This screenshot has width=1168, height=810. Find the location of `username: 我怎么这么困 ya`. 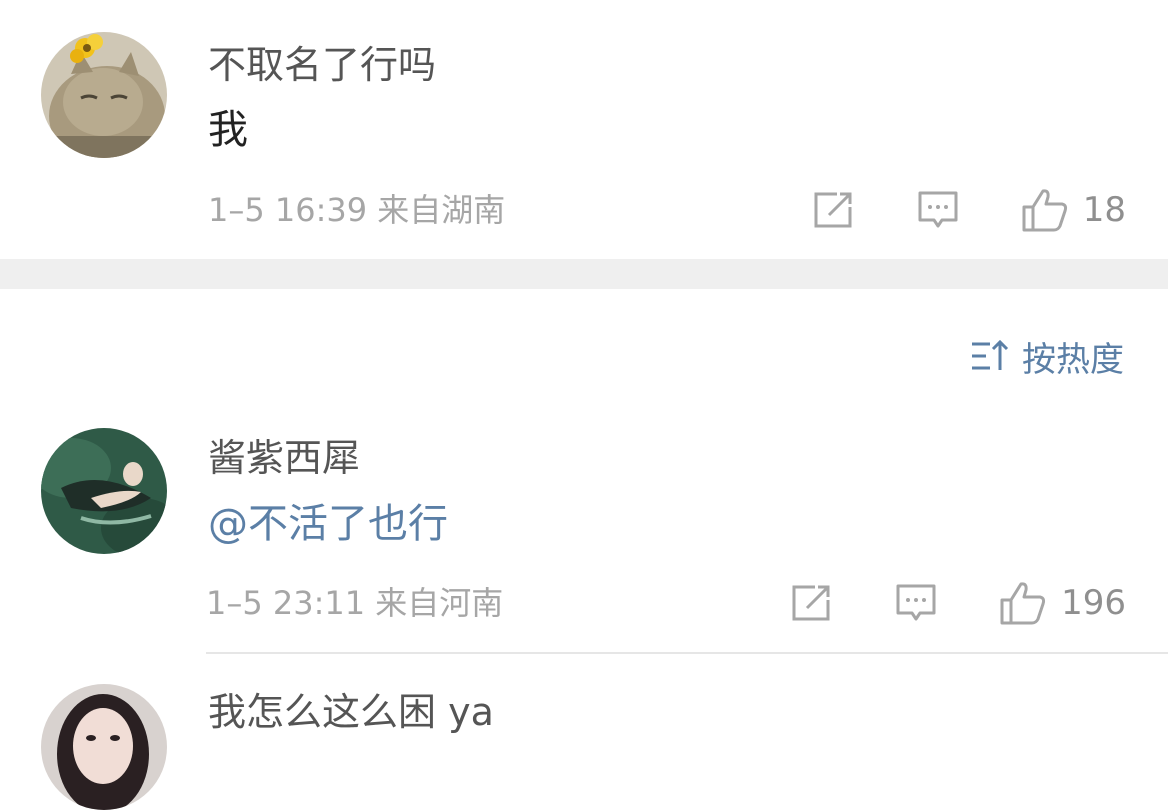

username: 我怎么这么困 ya is located at coordinates (351, 712).